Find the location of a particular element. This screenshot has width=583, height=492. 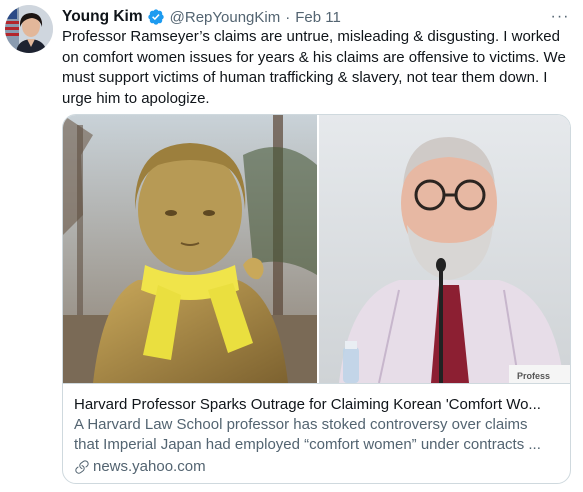

author-name: Young Kim is located at coordinates (102, 17).